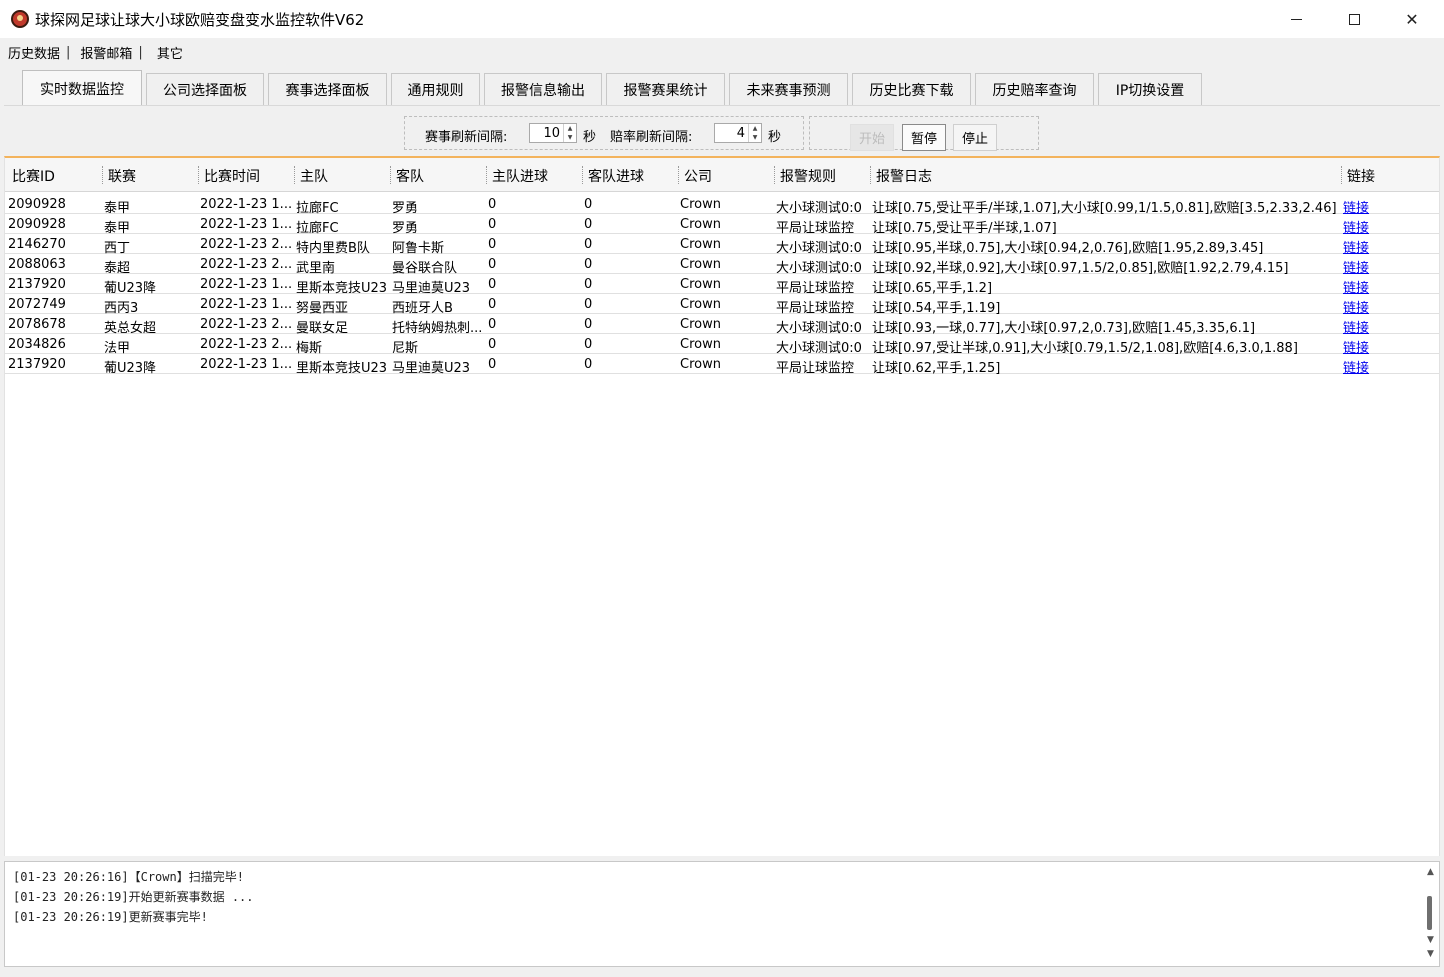 Image resolution: width=1444 pixels, height=977 pixels. Describe the element at coordinates (410, 176) in the screenshot. I see `col-away-team: 客队` at that location.